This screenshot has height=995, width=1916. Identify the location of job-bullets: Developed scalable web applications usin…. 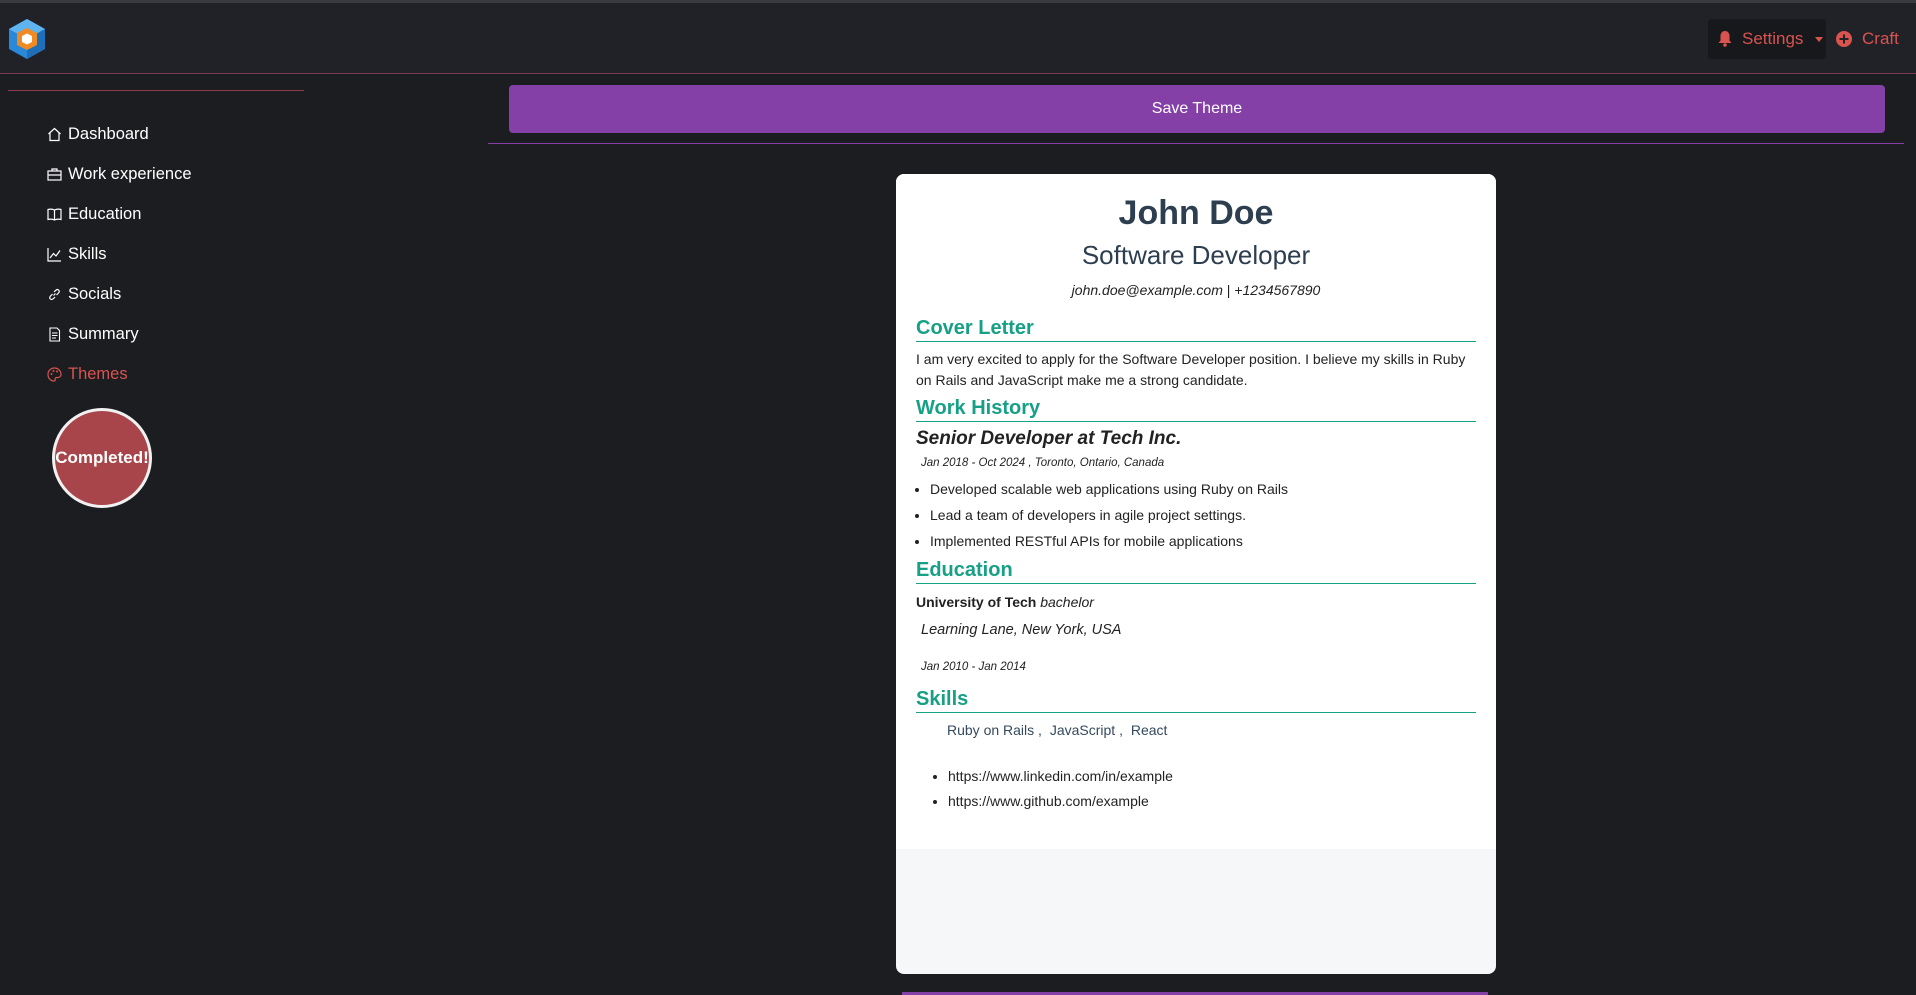
(1109, 515).